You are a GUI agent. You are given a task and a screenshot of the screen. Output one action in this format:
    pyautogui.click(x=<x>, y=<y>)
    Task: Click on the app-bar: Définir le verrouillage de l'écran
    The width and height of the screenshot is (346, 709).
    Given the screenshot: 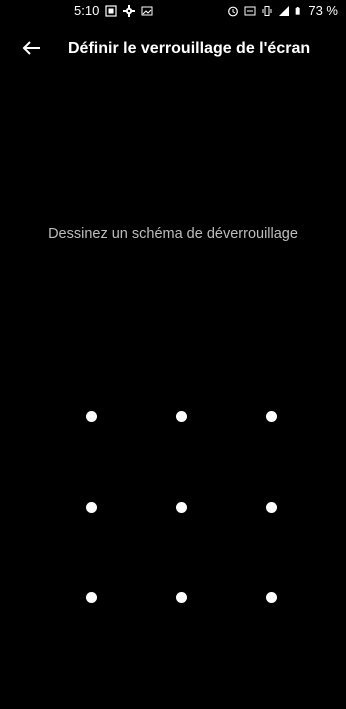 What is the action you would take?
    pyautogui.click(x=173, y=51)
    